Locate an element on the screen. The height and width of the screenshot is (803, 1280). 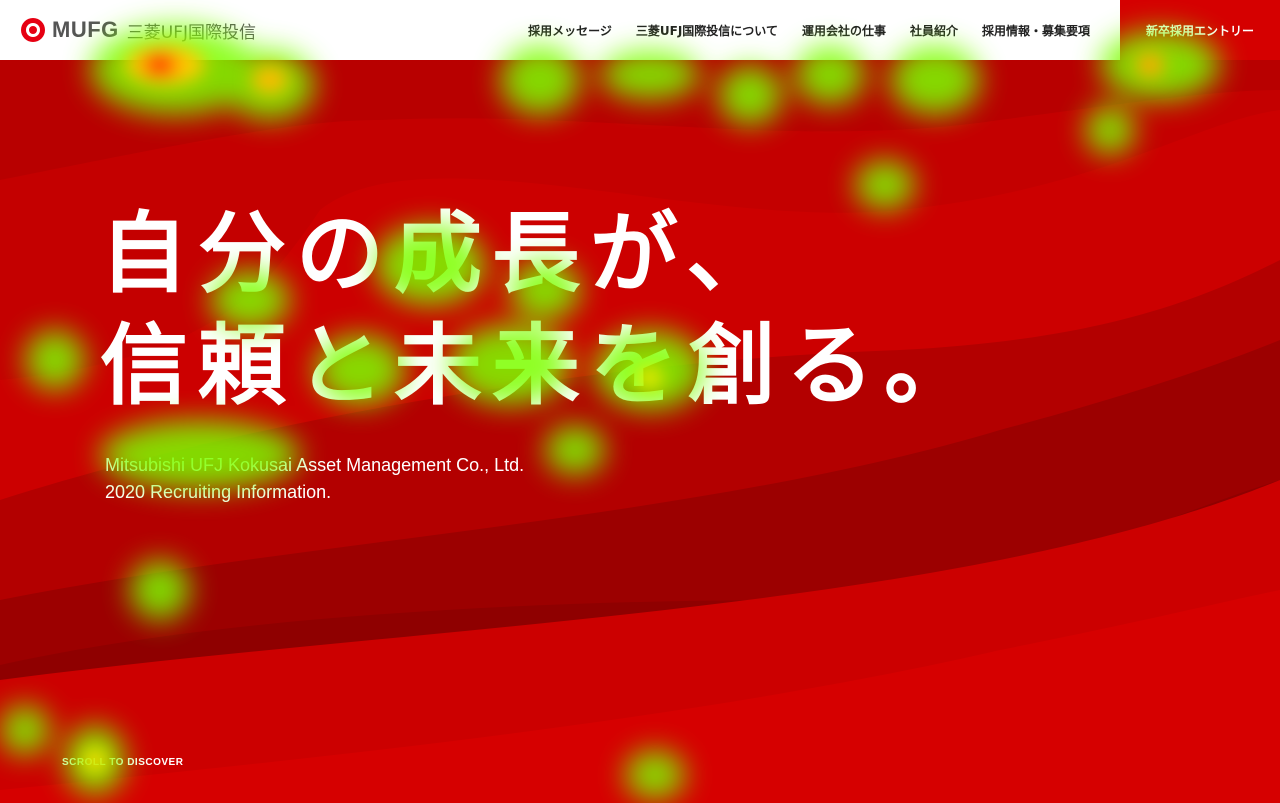
nav-about: 三菱UFJ国際投信について is located at coordinates (707, 30).